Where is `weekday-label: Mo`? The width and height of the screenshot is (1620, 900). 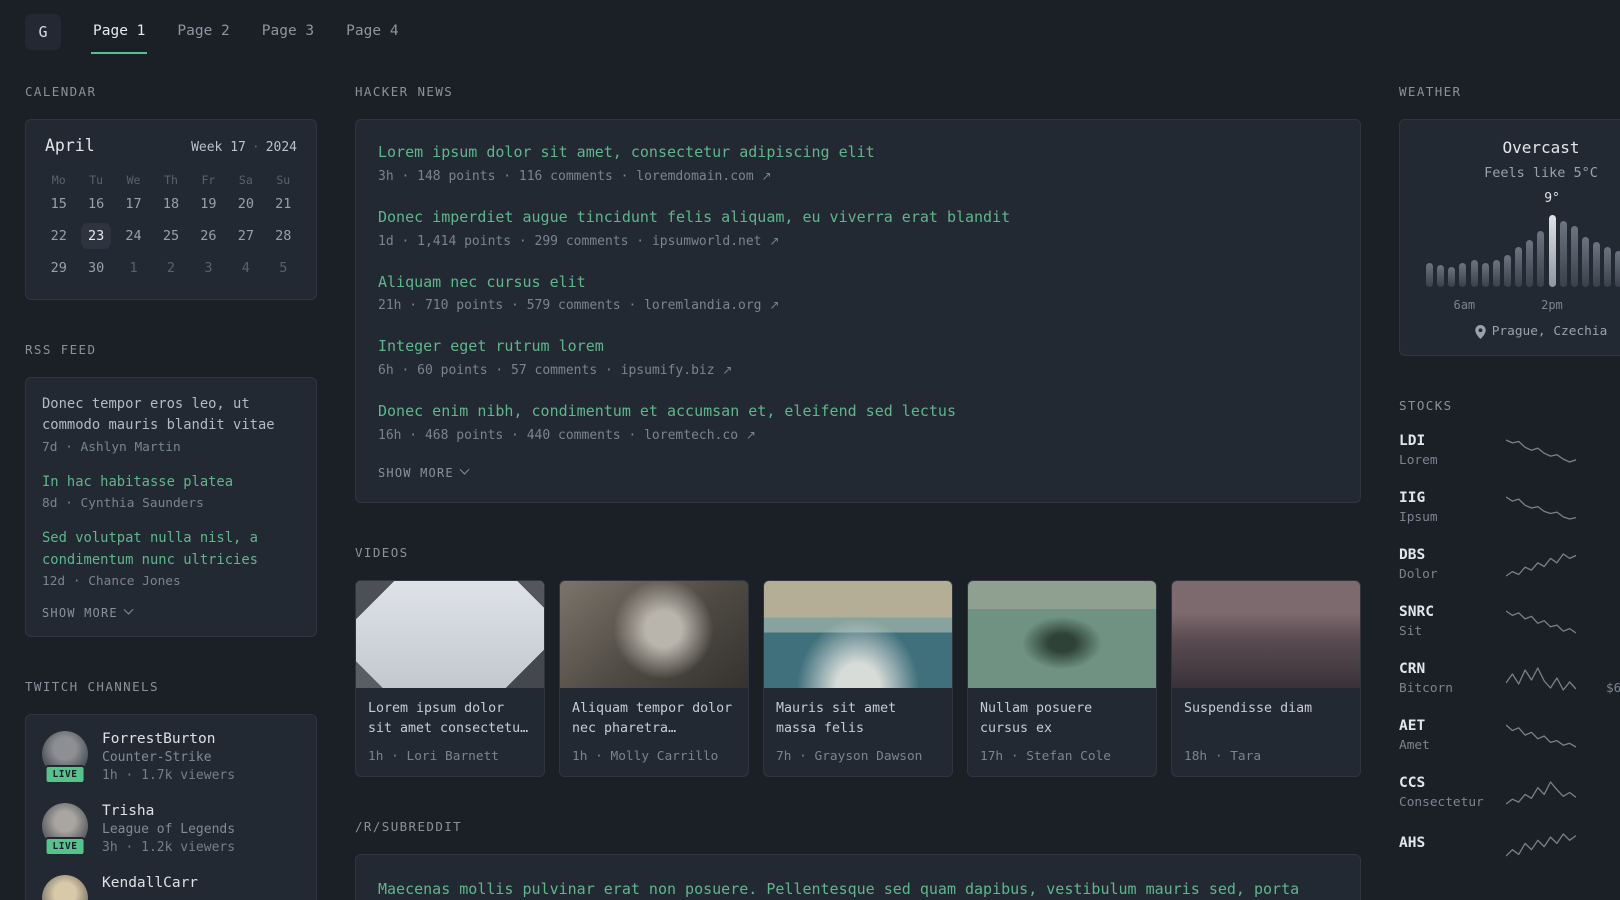
weekday-label: Mo is located at coordinates (58, 180).